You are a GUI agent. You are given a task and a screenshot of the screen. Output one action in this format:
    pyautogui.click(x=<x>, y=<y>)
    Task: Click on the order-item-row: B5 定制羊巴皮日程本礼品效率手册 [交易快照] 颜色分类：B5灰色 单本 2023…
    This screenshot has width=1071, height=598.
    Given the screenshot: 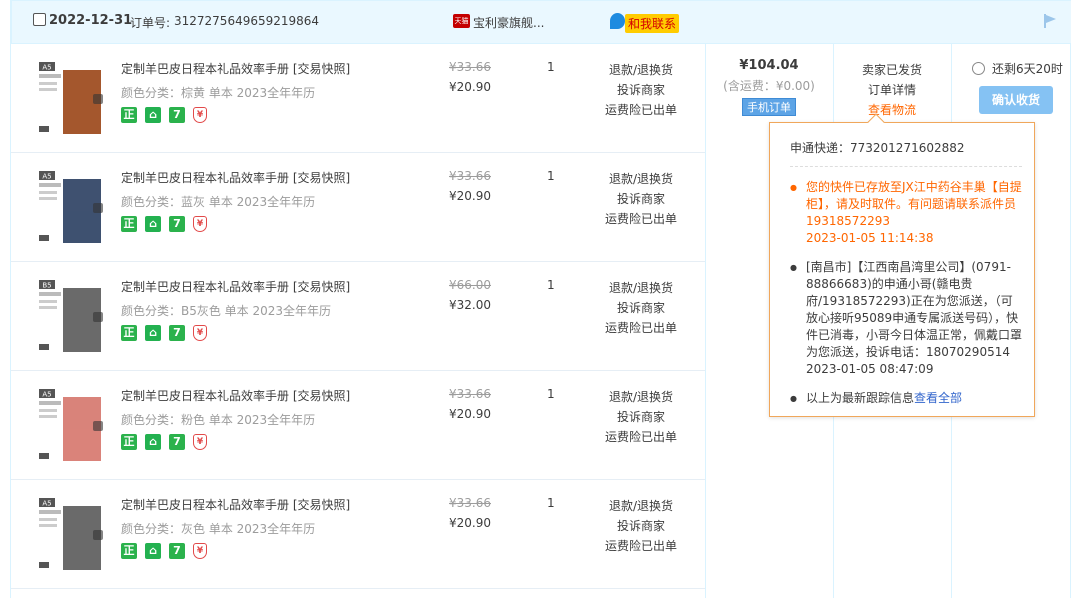 What is the action you would take?
    pyautogui.click(x=358, y=316)
    